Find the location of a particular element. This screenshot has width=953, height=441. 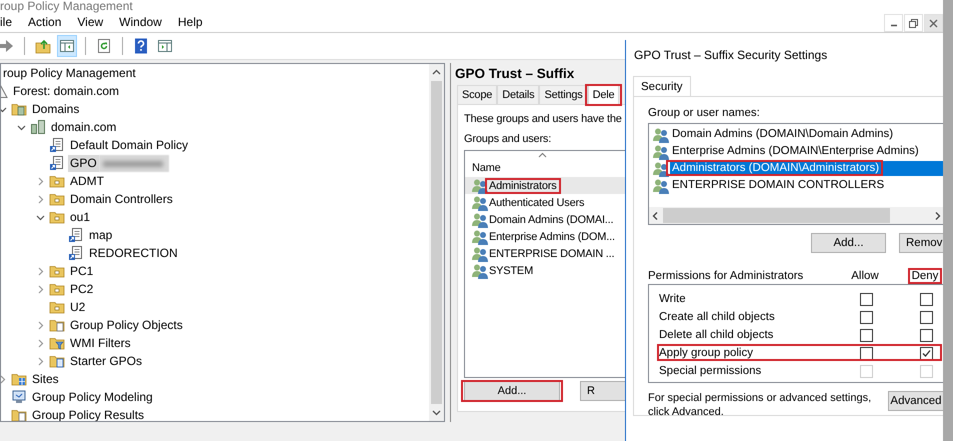

advanced-note: For special permissions or advanced settings, click Advanced. is located at coordinates (760, 405).